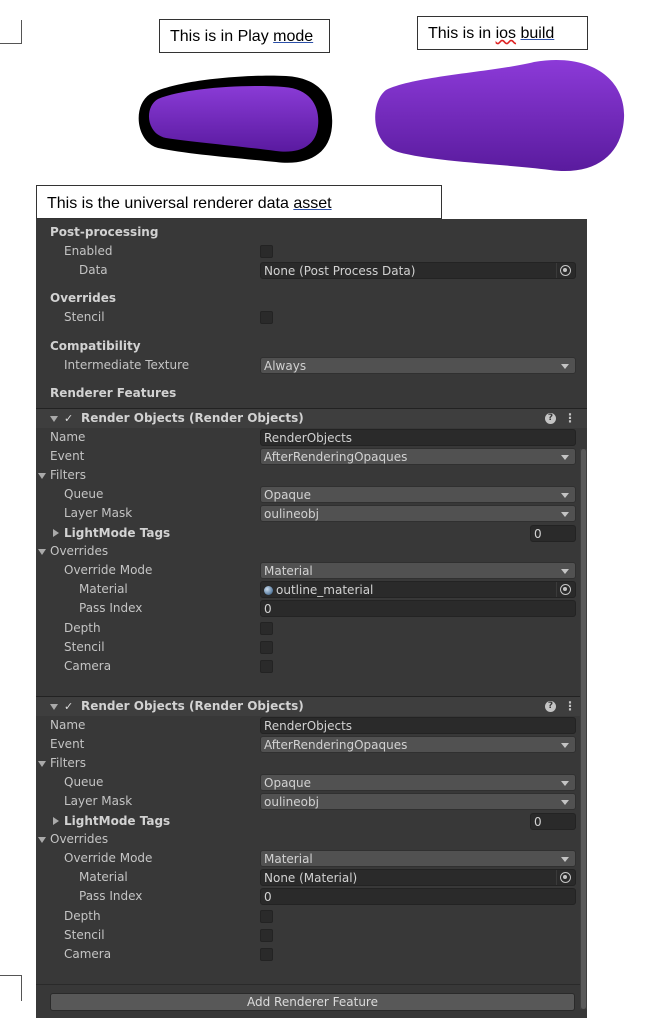 This screenshot has width=655, height=1024. Describe the element at coordinates (111, 896) in the screenshot. I see `field-label: Pass Index` at that location.